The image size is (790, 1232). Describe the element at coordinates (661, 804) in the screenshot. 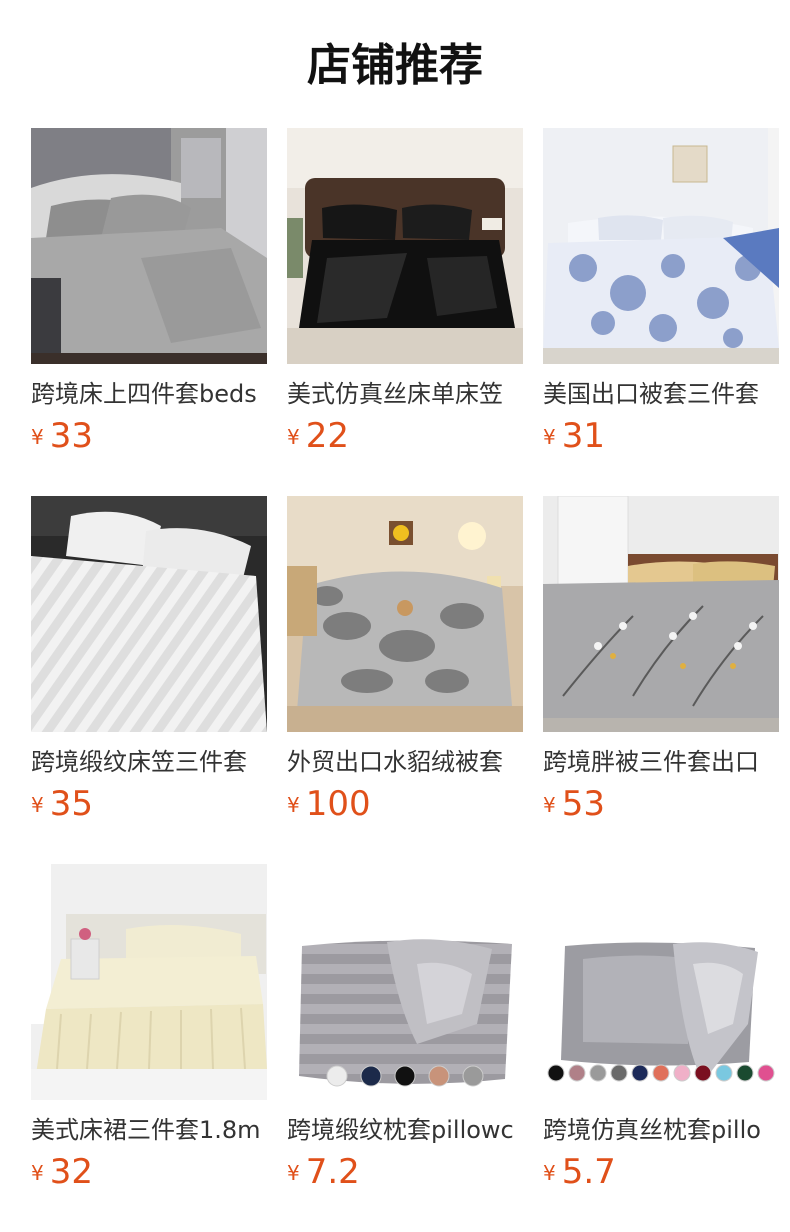

I see `product-price: ¥53` at that location.